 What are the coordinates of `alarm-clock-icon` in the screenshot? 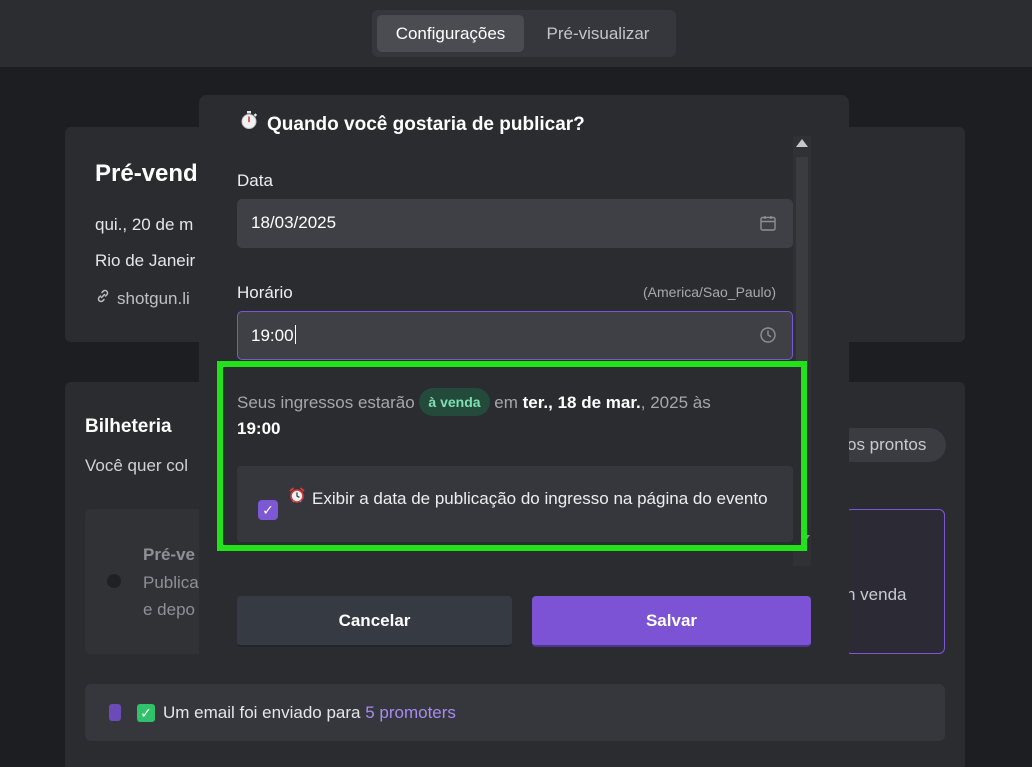 It's located at (298, 498).